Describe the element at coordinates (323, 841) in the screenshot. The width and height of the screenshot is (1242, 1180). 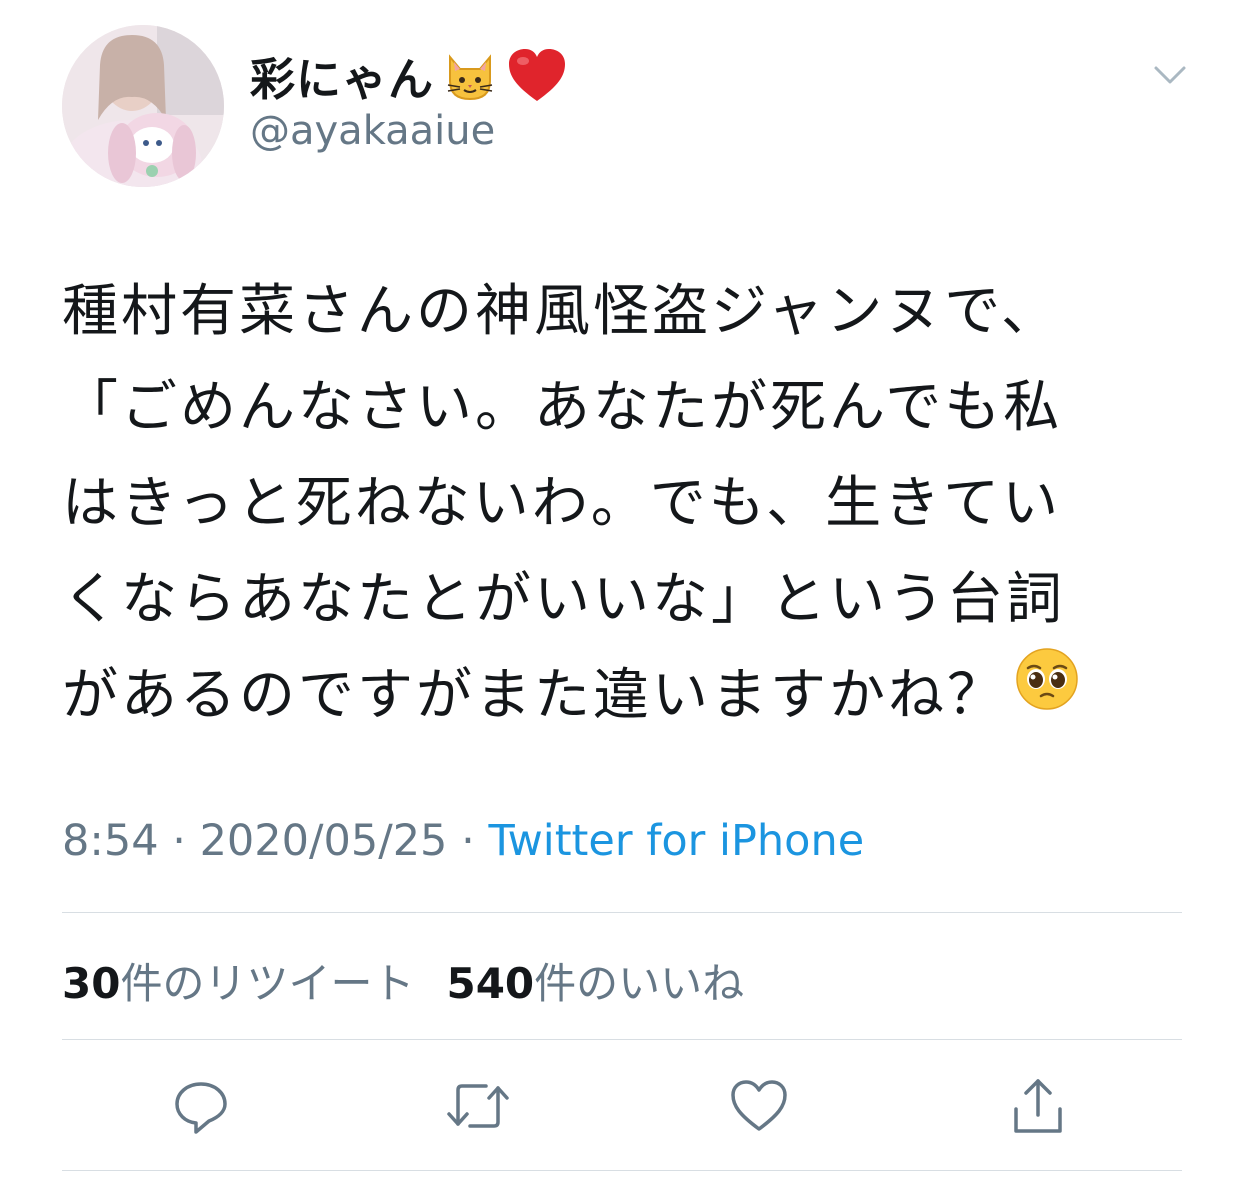
I see `tweet-date: 2020/05/25` at that location.